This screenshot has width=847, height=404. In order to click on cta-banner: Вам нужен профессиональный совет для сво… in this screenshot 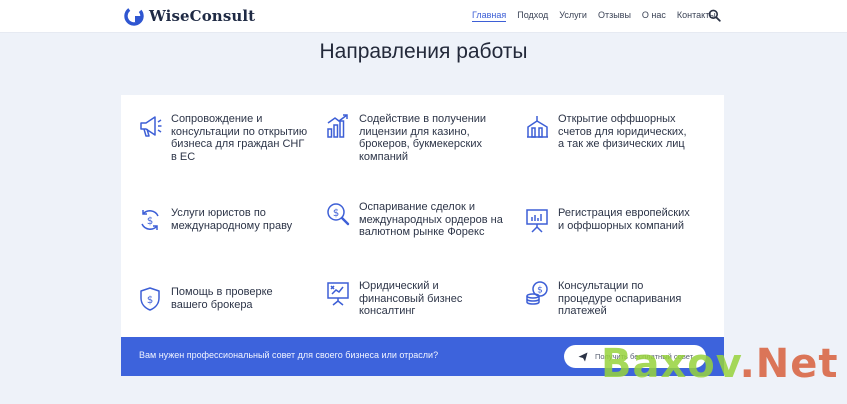, I will do `click(422, 356)`.